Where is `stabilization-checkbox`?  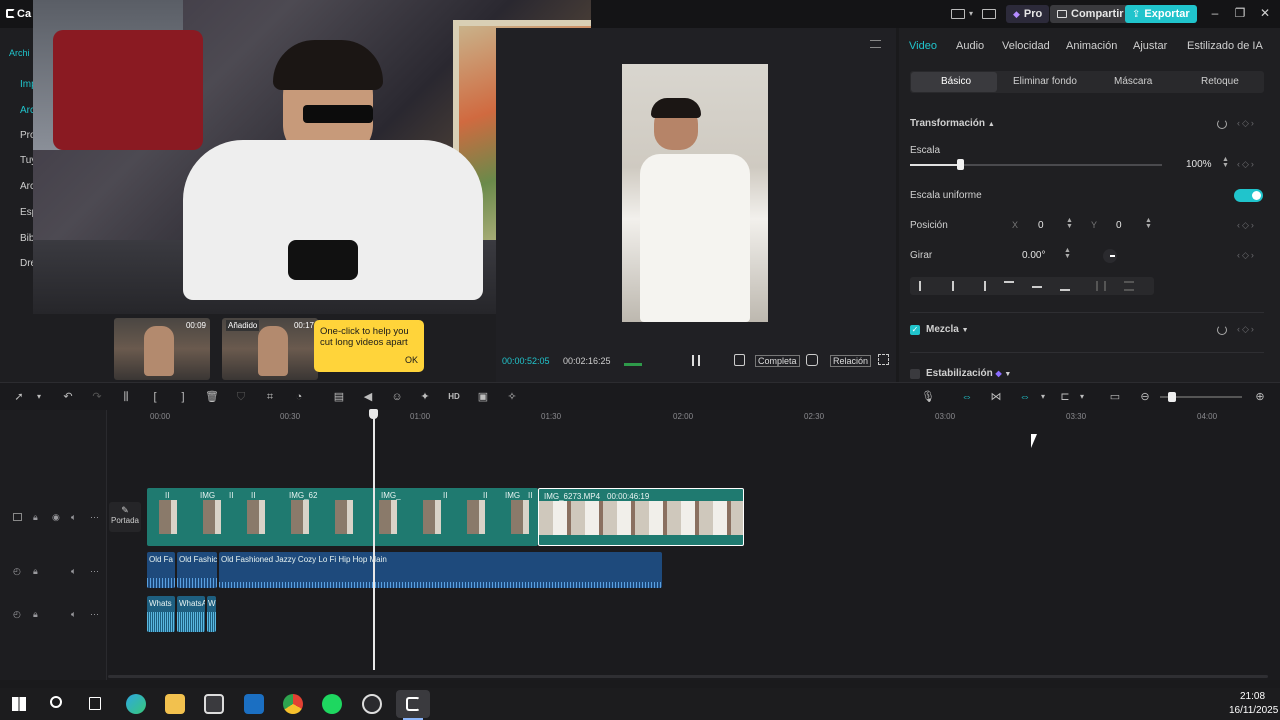 stabilization-checkbox is located at coordinates (915, 374).